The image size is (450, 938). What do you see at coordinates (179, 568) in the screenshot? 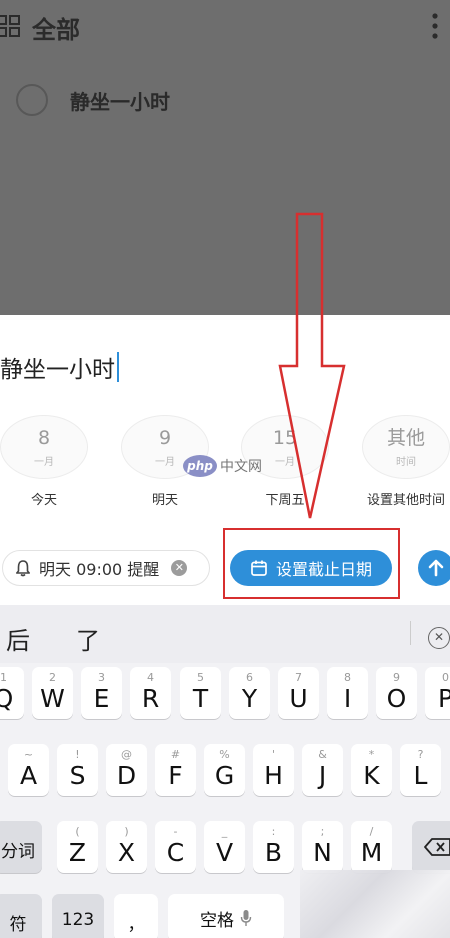
I see `close-icon: ✕` at bounding box center [179, 568].